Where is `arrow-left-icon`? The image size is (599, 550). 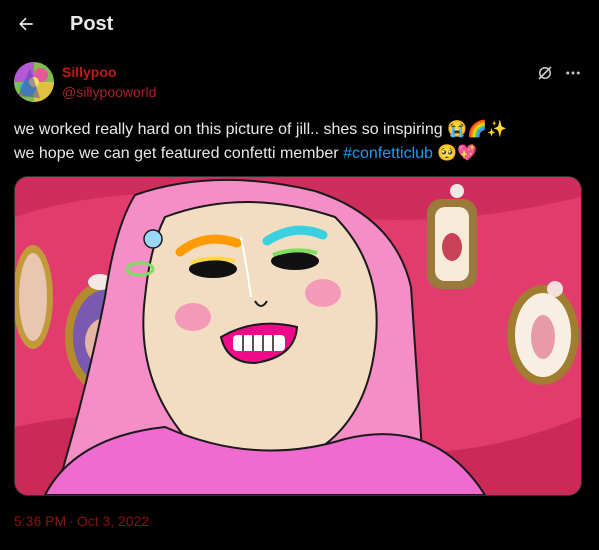
arrow-left-icon is located at coordinates (26, 24).